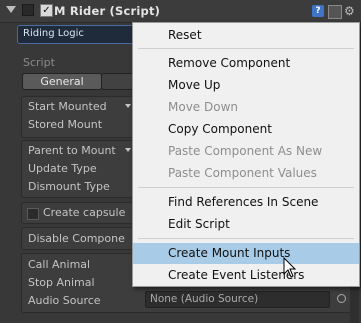 The image size is (361, 323). Describe the element at coordinates (246, 275) in the screenshot. I see `menu-item-create-event-listeners: Create Event Listeners` at that location.